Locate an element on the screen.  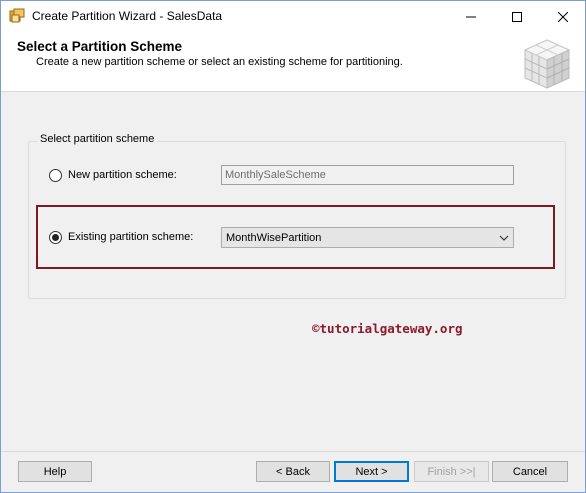
dropdown-value: MonthWisePartition is located at coordinates (274, 238).